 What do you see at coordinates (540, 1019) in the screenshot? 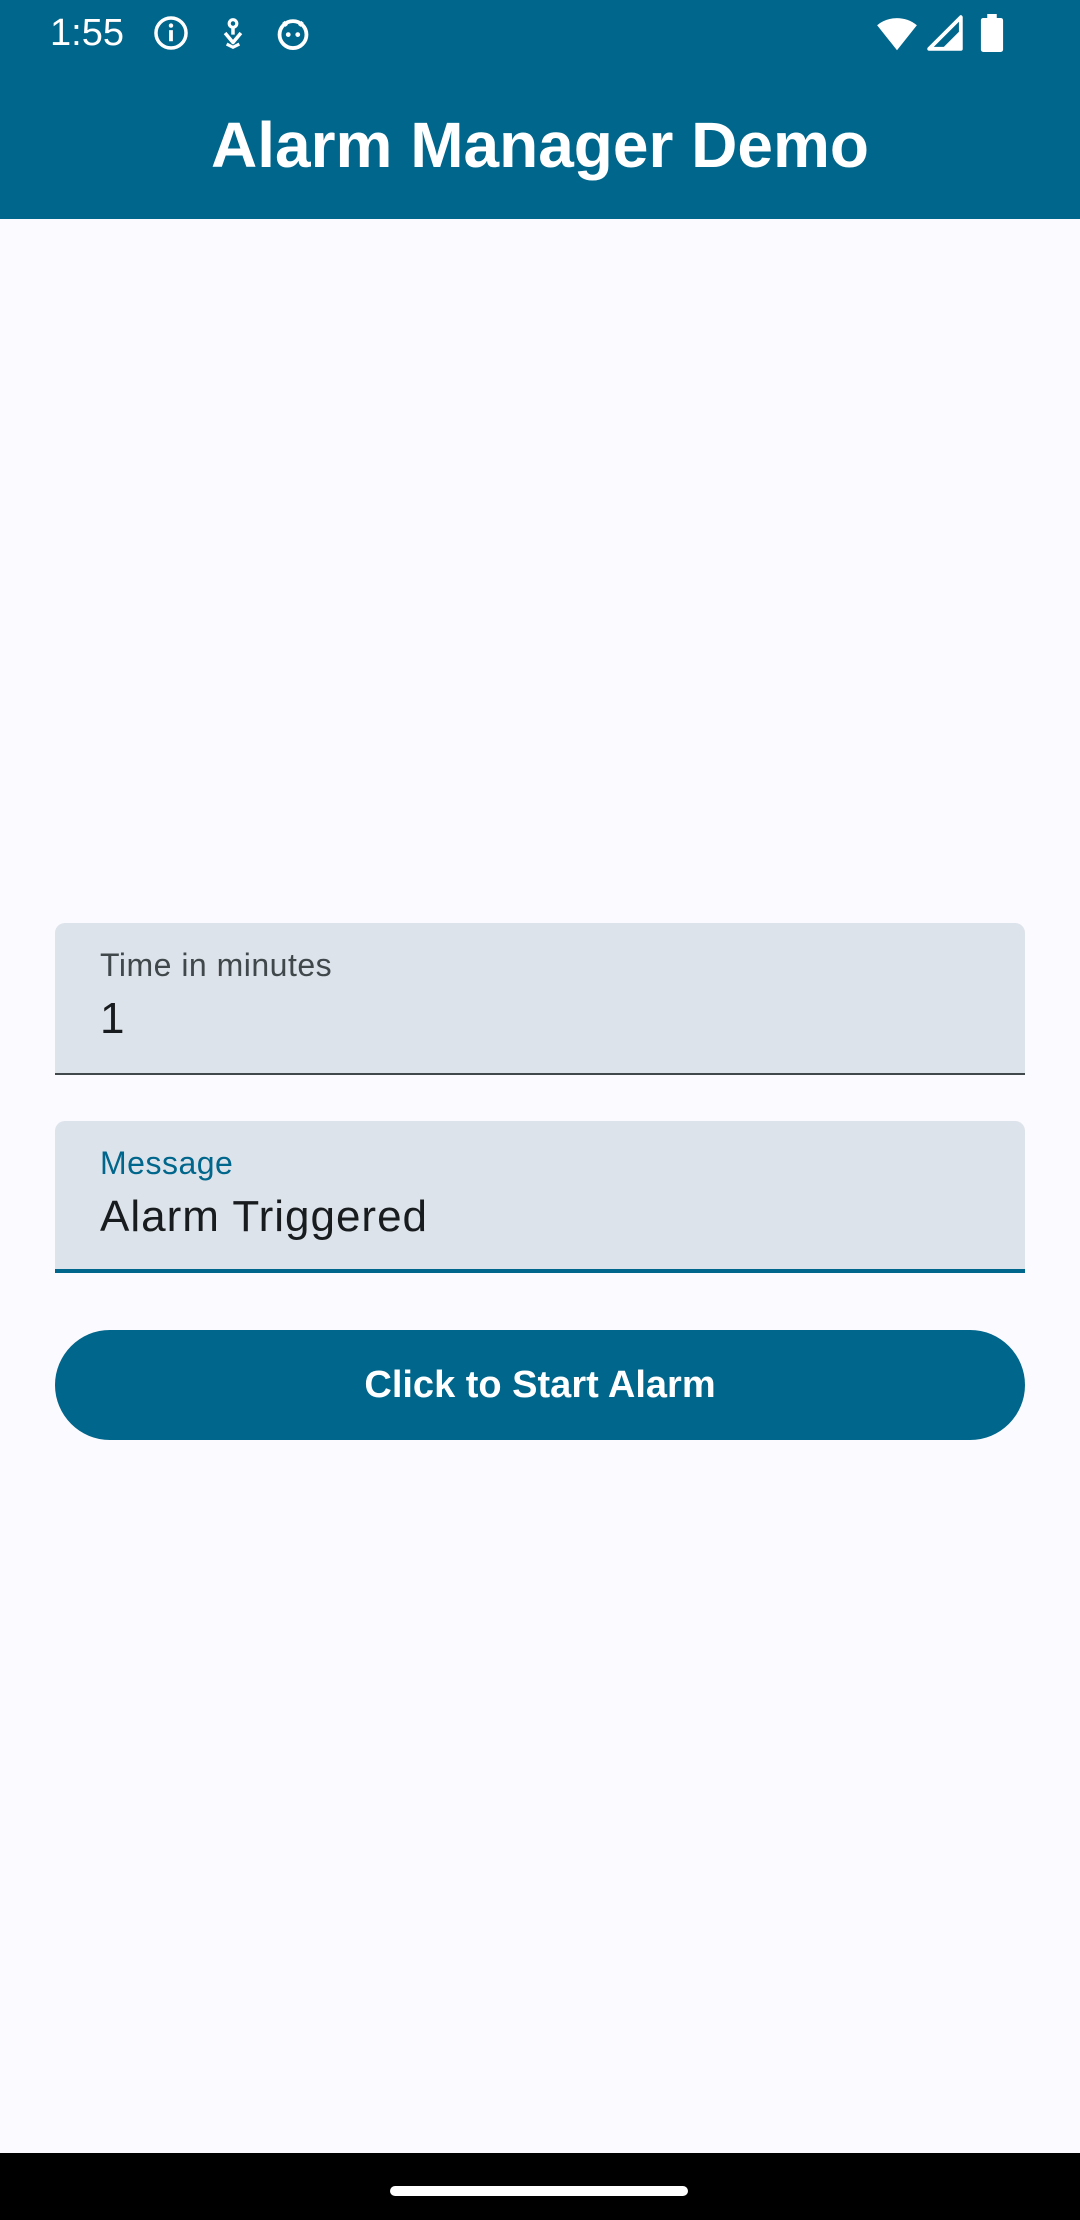
I see `time-in-minutes-input` at bounding box center [540, 1019].